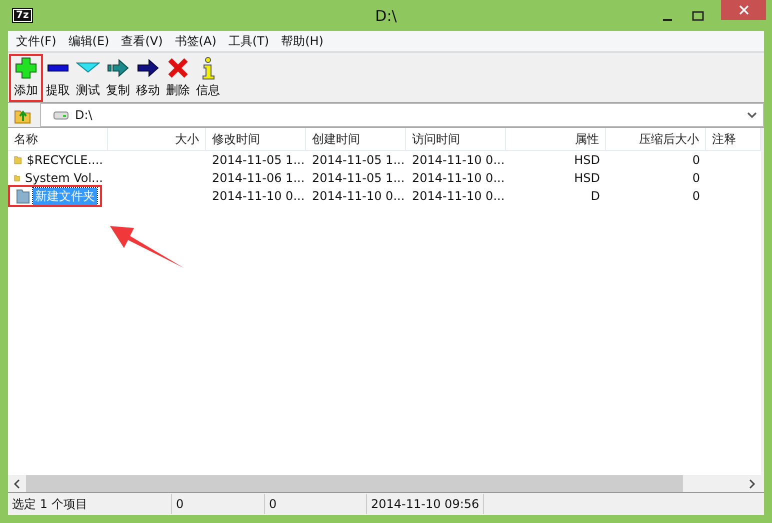 The image size is (772, 523). I want to click on dashed-arrow-icon, so click(118, 68).